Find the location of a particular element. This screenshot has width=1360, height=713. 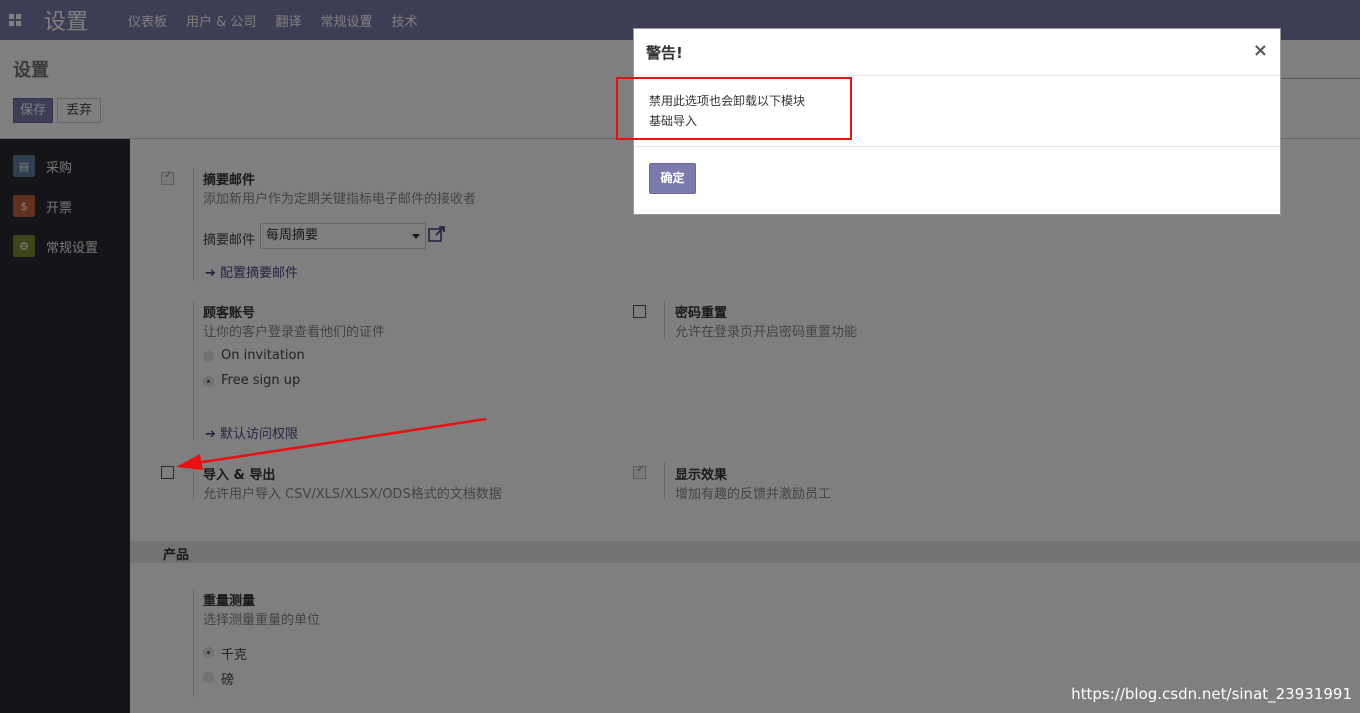

dialog-body: 禁用此选项也会卸载以下模块 基础导入 is located at coordinates (948, 111).